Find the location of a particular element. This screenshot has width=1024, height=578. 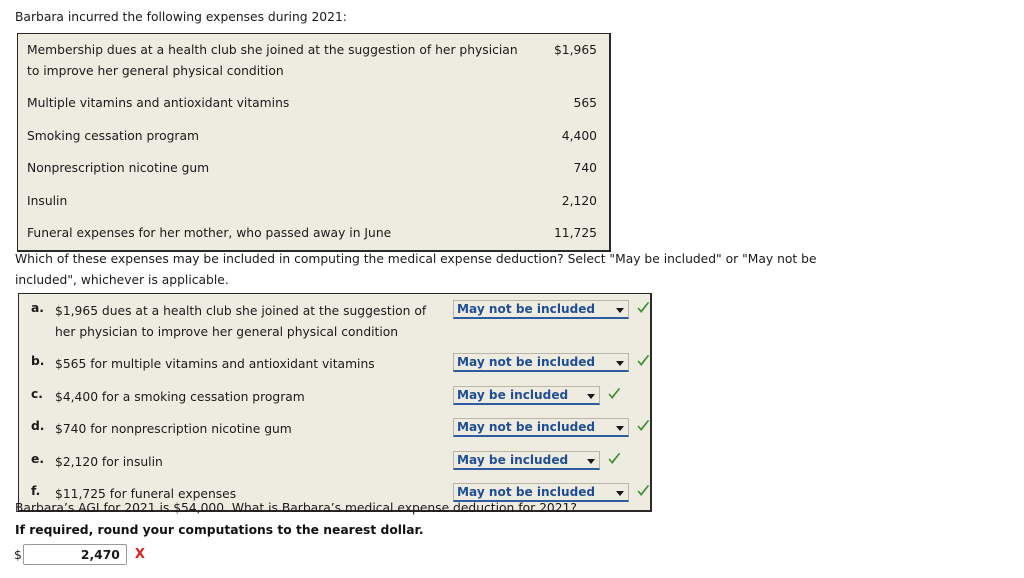

dropdown-f-value: May not be included is located at coordinates (526, 492).